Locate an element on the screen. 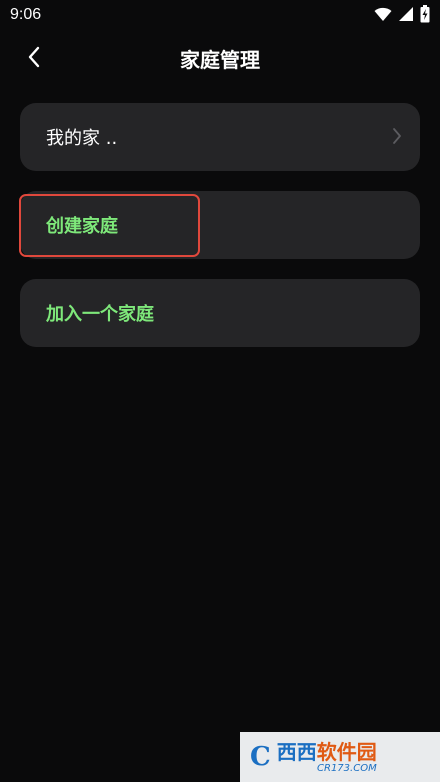  wifi-icon is located at coordinates (383, 14).